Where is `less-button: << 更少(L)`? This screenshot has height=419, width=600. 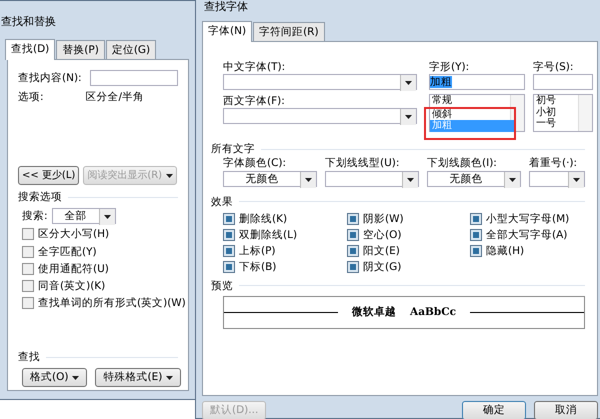 less-button: << 更少(L) is located at coordinates (49, 176).